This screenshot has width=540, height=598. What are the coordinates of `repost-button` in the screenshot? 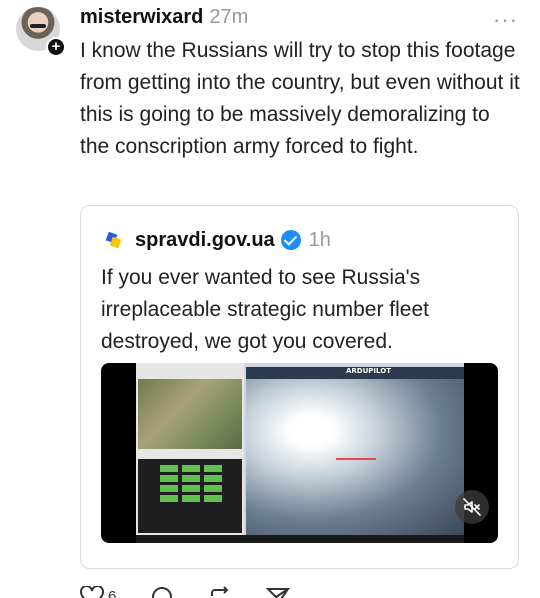 It's located at (220, 592).